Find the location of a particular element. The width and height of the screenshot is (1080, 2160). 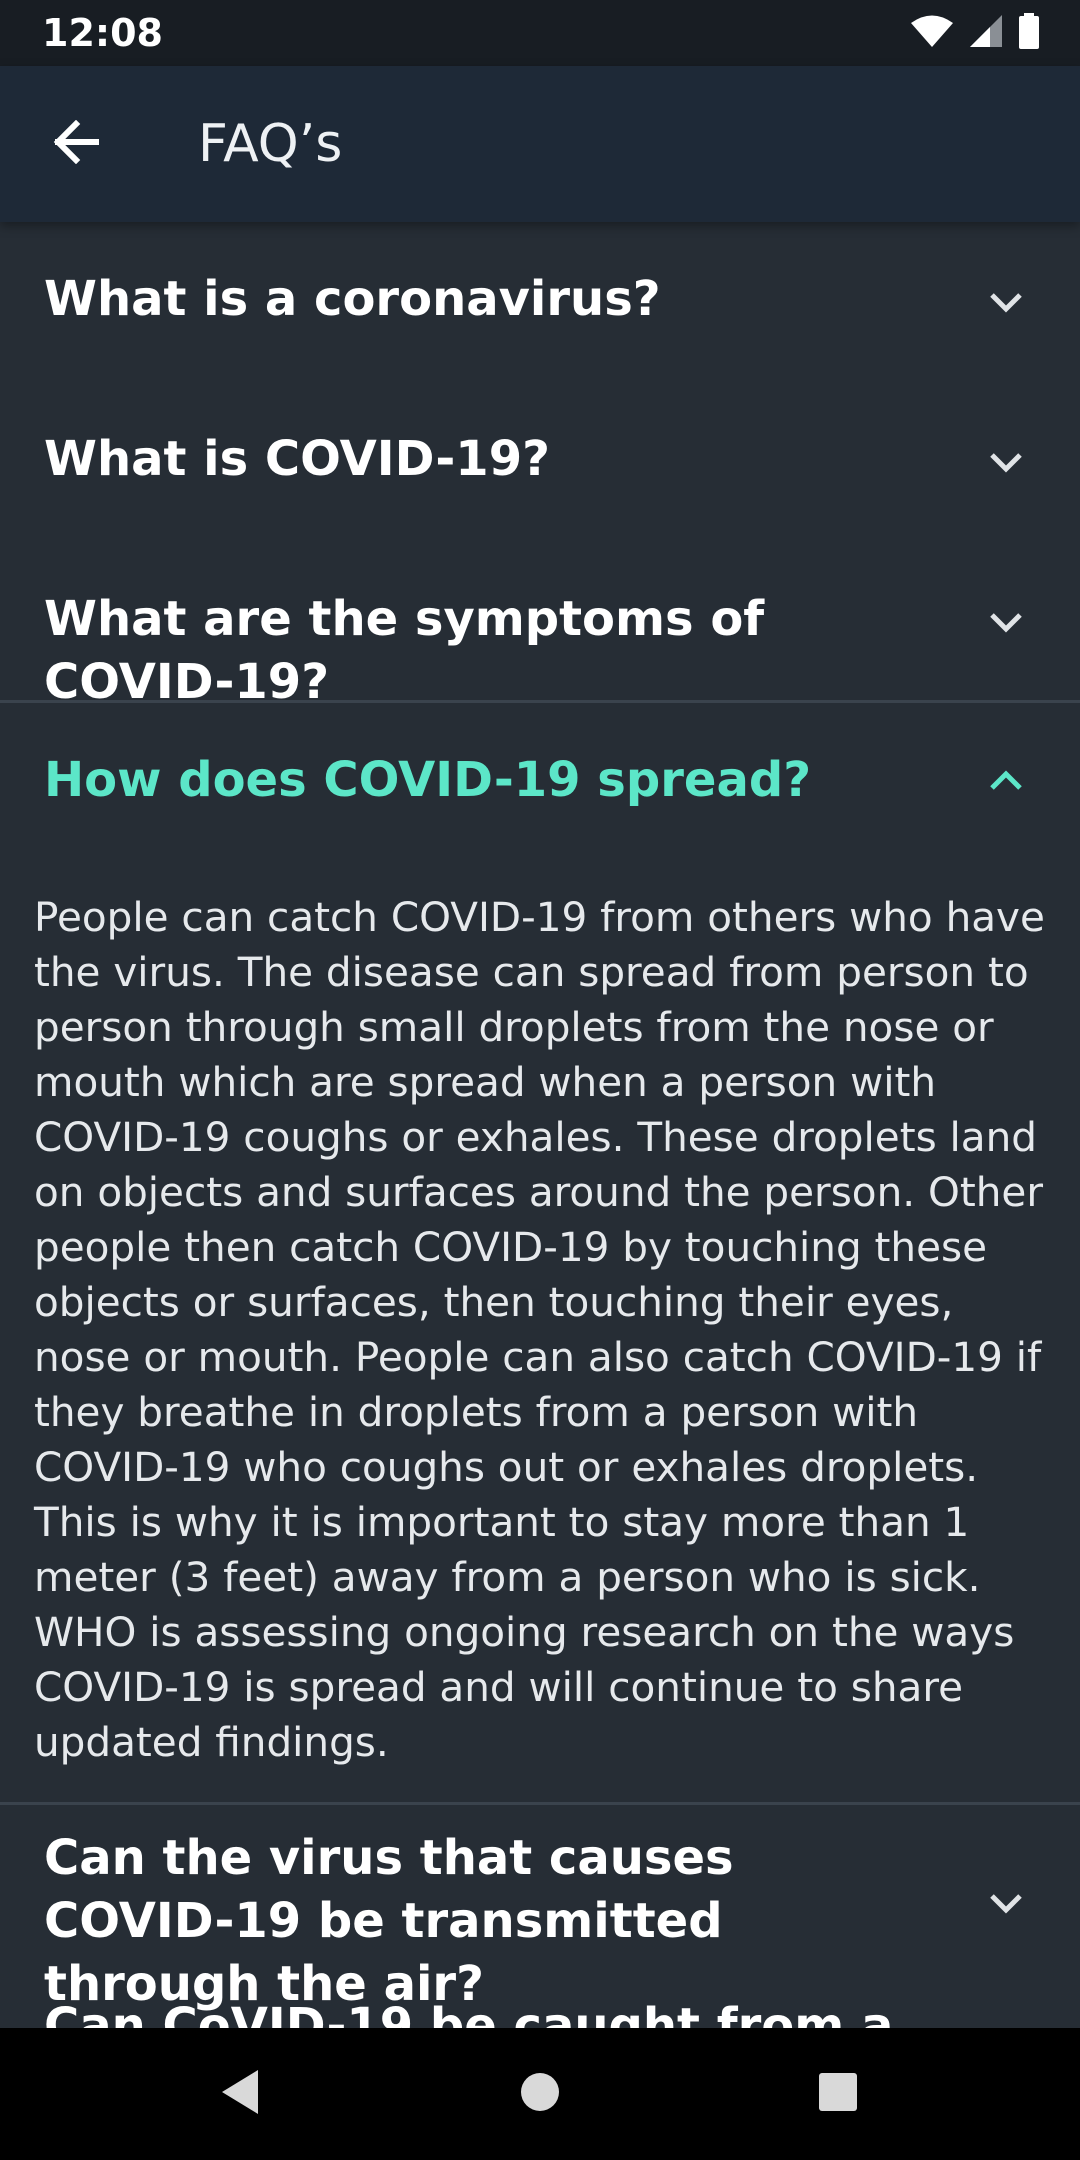

faq-item-caught-from: Can CoVID-19 be caught from a is located at coordinates (540, 2011).